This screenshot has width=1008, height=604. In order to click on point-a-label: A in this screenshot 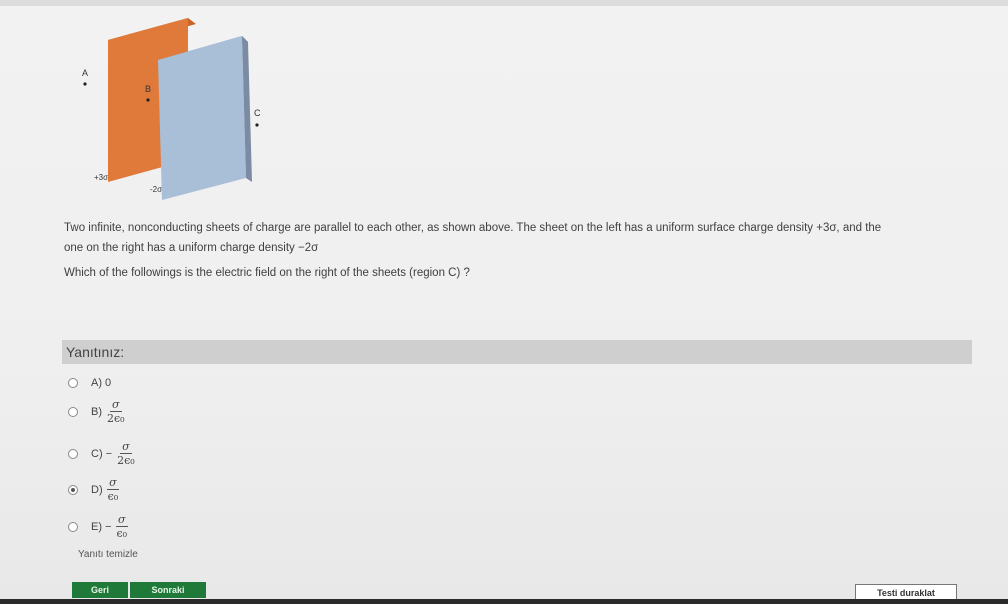, I will do `click(85, 73)`.